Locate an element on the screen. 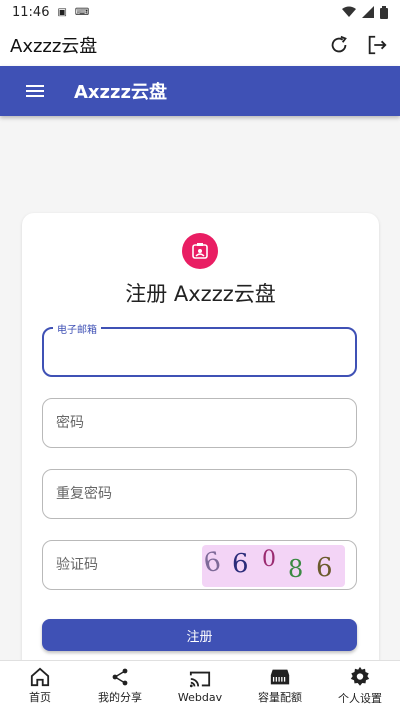 The width and height of the screenshot is (400, 711). logout-button is located at coordinates (377, 45).